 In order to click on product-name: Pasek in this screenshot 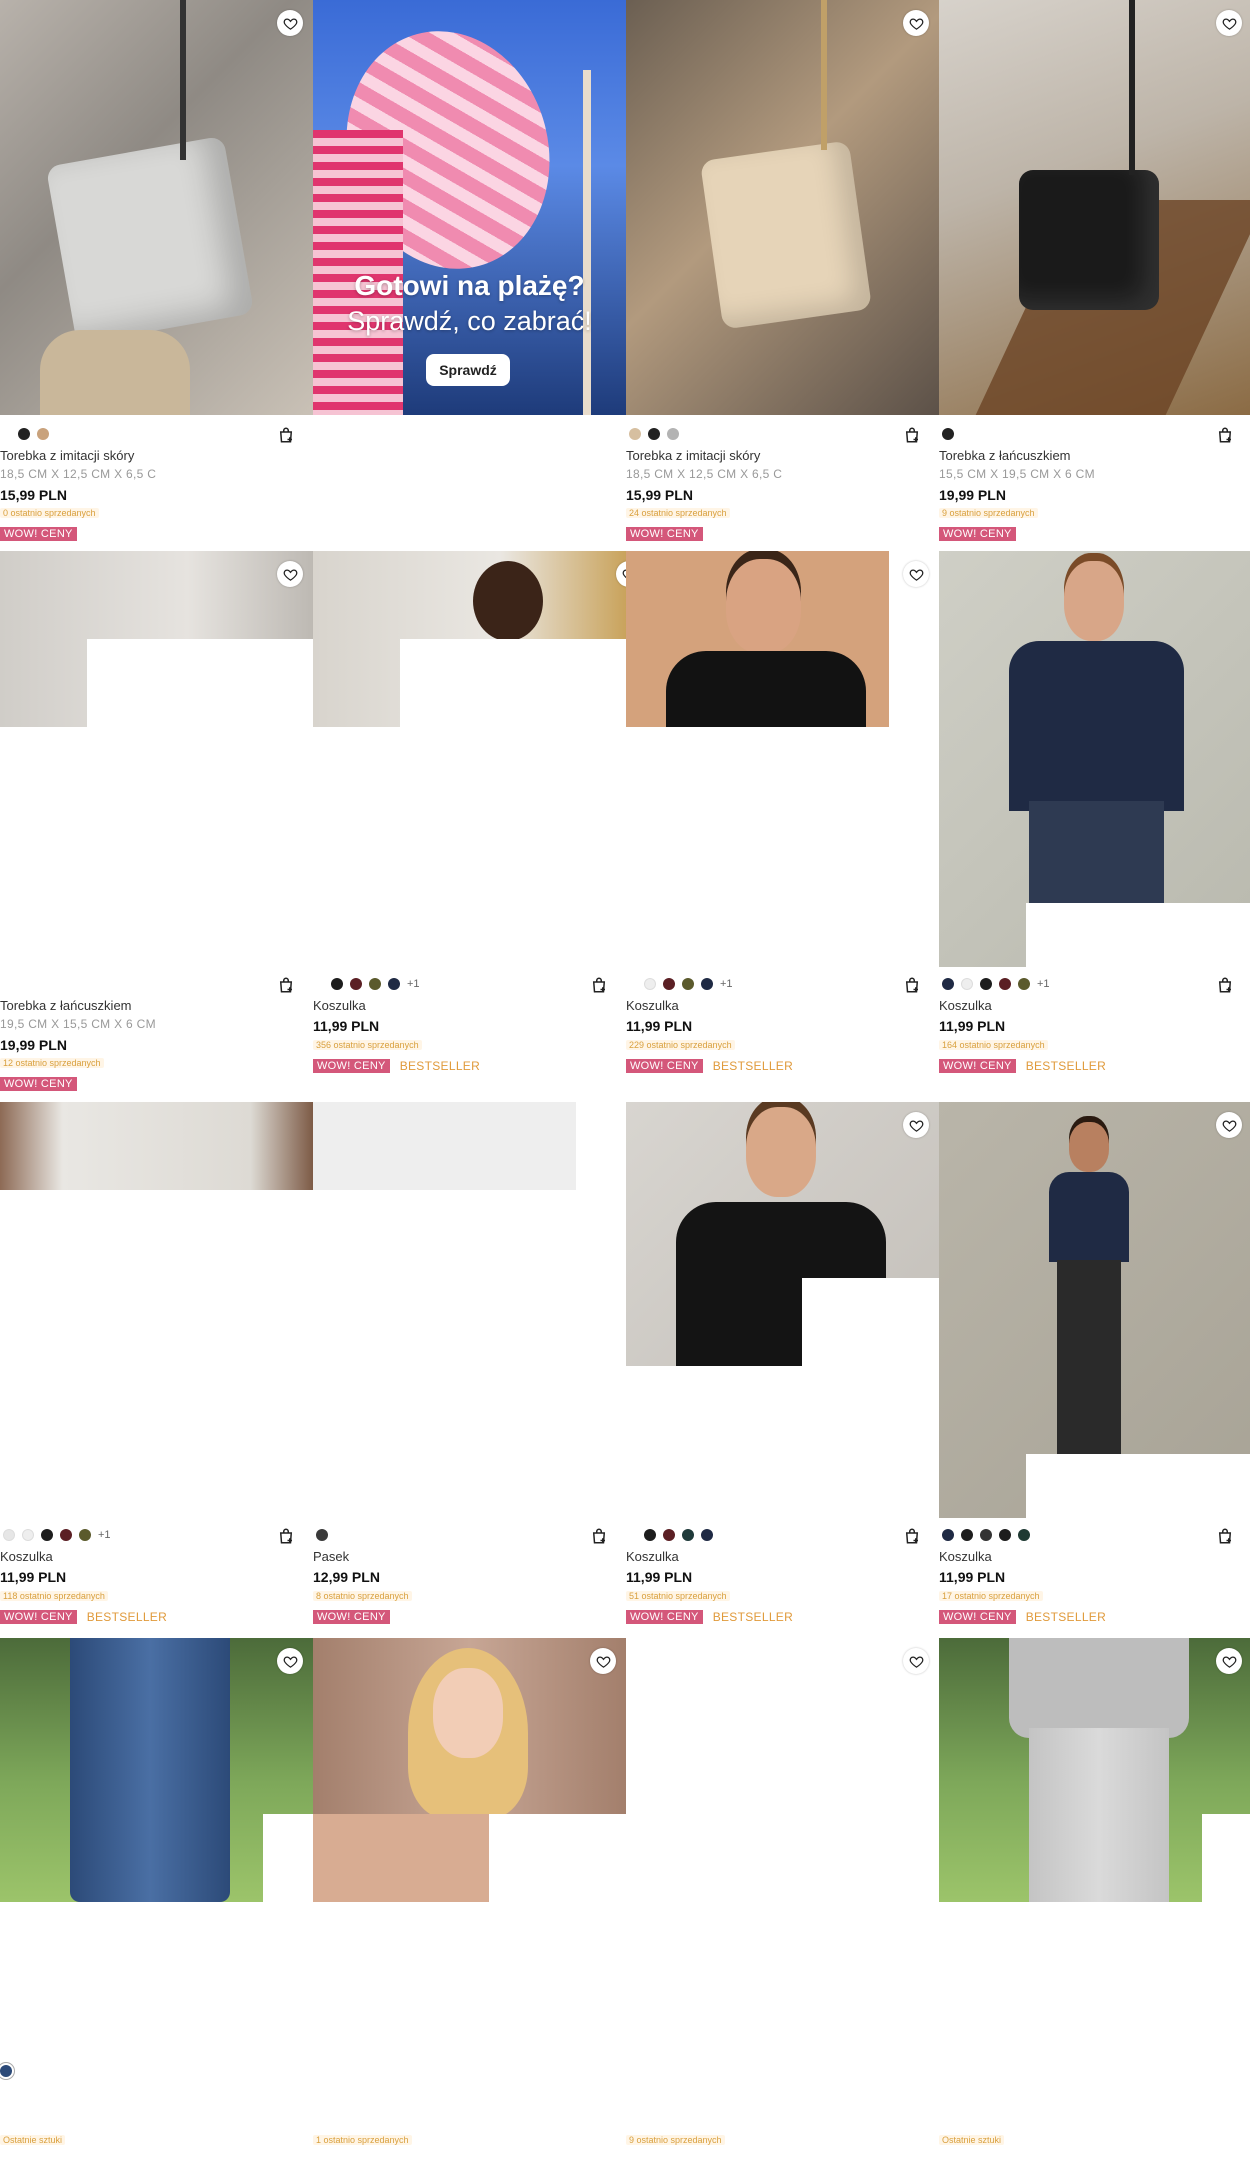, I will do `click(331, 1556)`.